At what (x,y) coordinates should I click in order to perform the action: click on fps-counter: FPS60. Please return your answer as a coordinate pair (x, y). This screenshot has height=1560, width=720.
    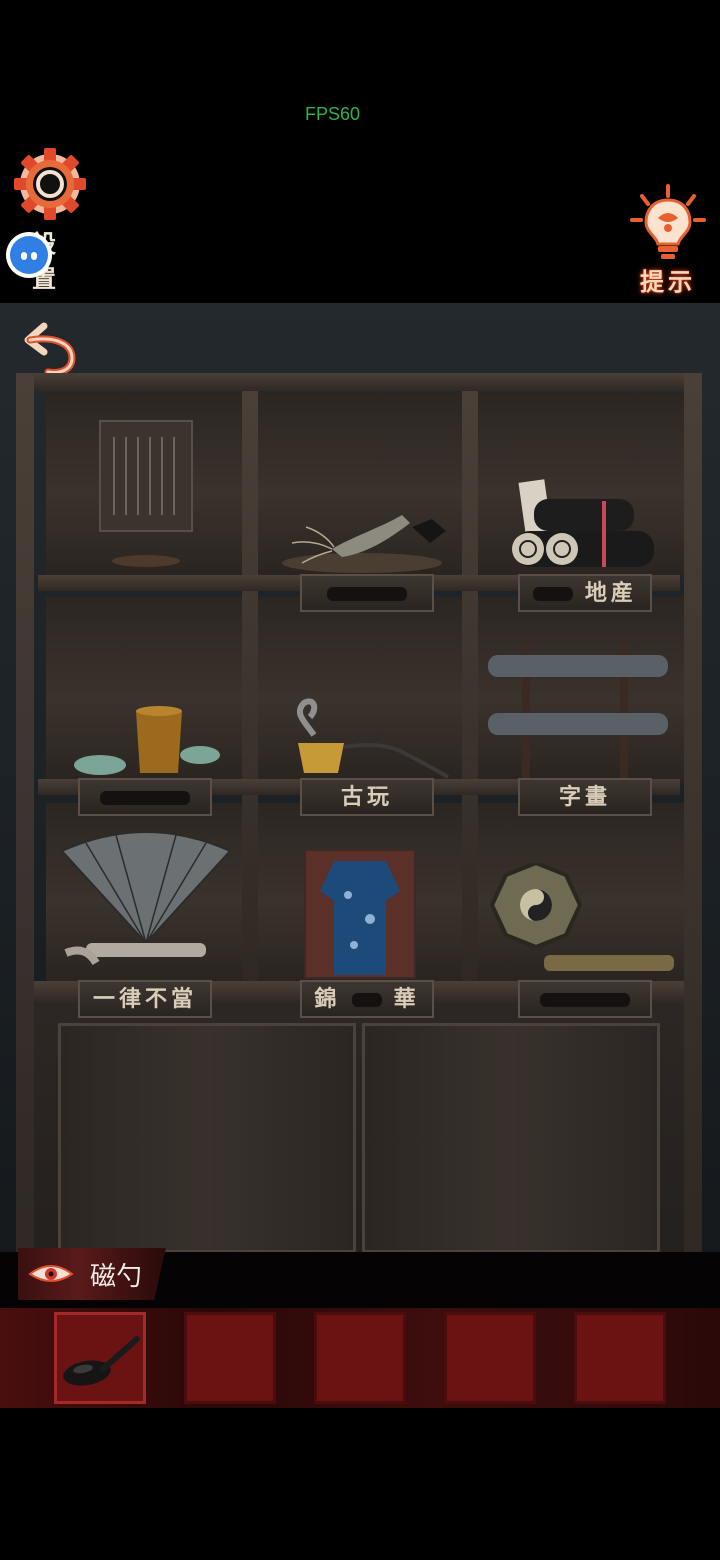
    Looking at the image, I should click on (332, 114).